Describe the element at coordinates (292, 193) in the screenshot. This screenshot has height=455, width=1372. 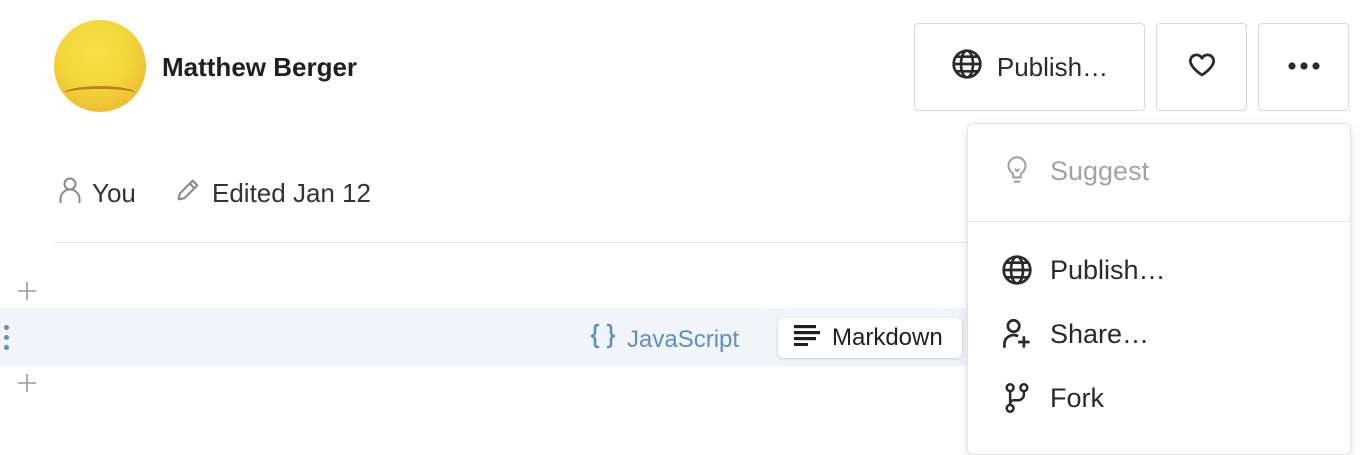
I see `edited-label: Edited Jan 12` at that location.